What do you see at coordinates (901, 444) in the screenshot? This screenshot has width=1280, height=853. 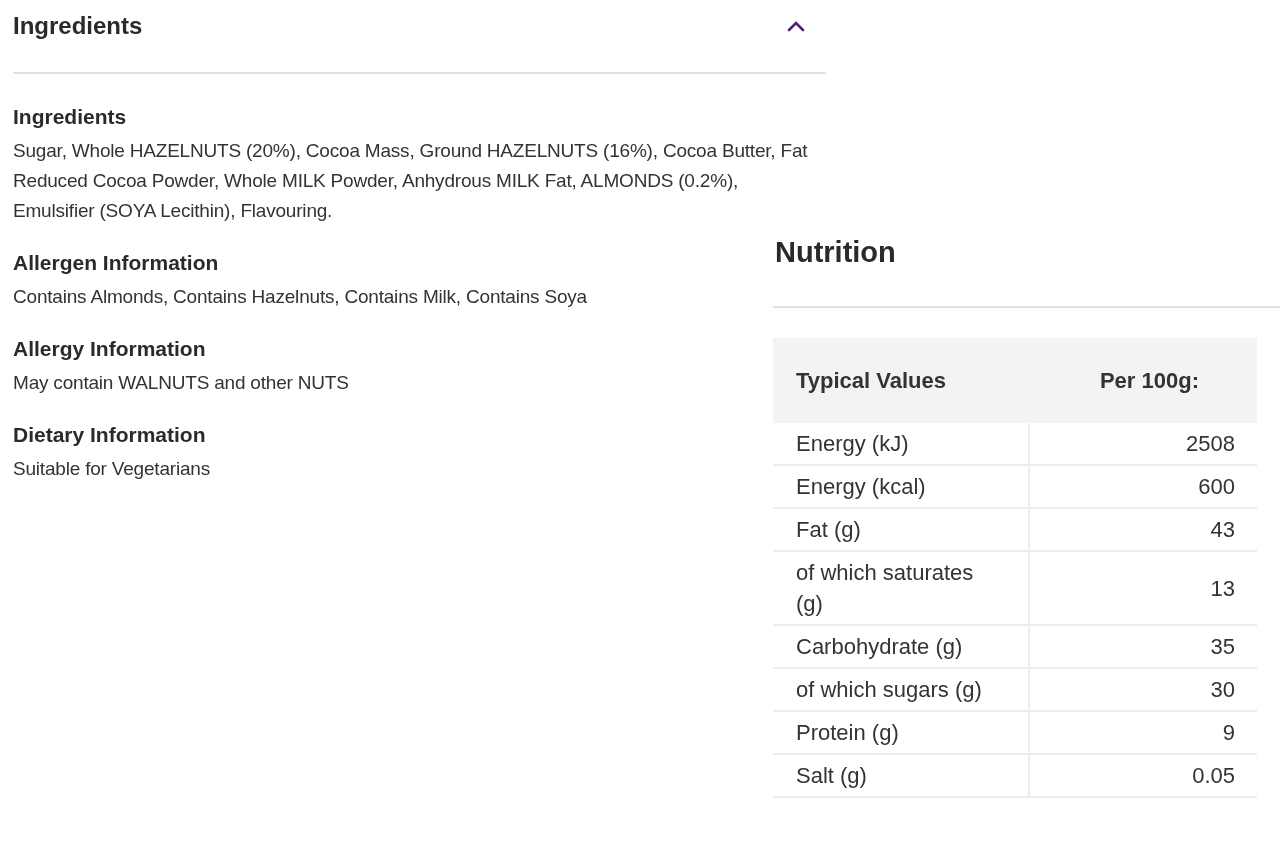 I see `table-cell: Energy (kJ)` at bounding box center [901, 444].